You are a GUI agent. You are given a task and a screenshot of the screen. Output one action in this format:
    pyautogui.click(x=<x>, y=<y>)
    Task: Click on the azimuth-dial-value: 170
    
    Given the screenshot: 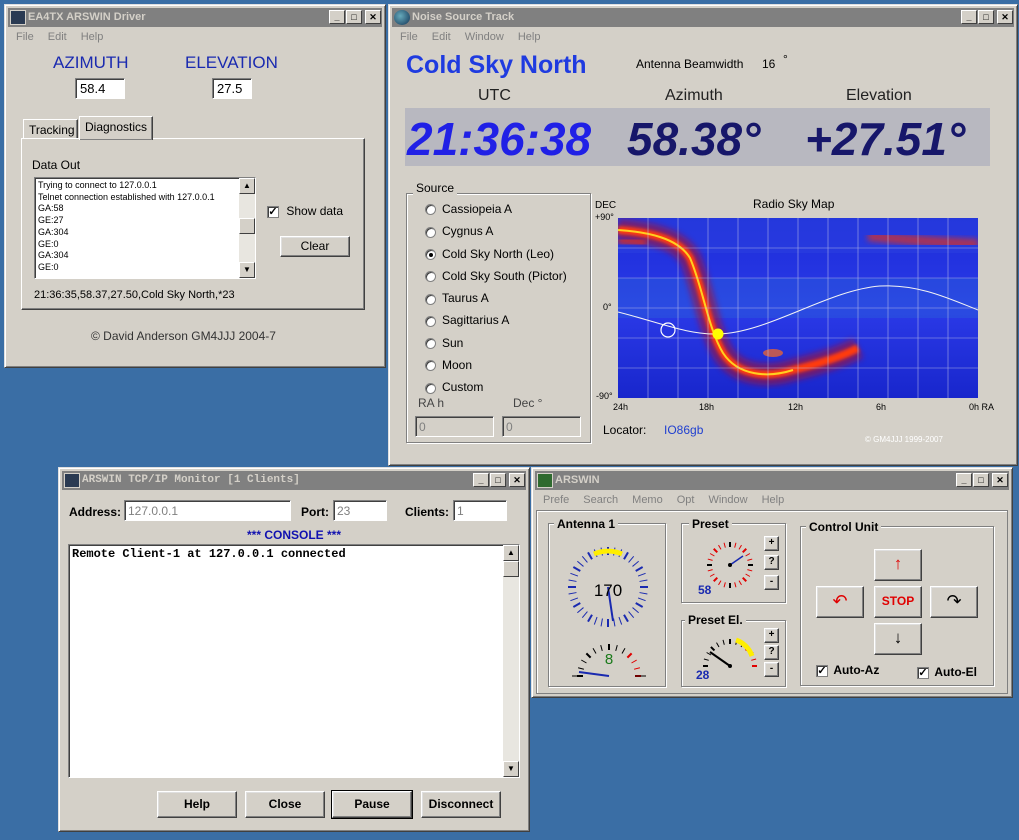 What is the action you would take?
    pyautogui.click(x=608, y=590)
    